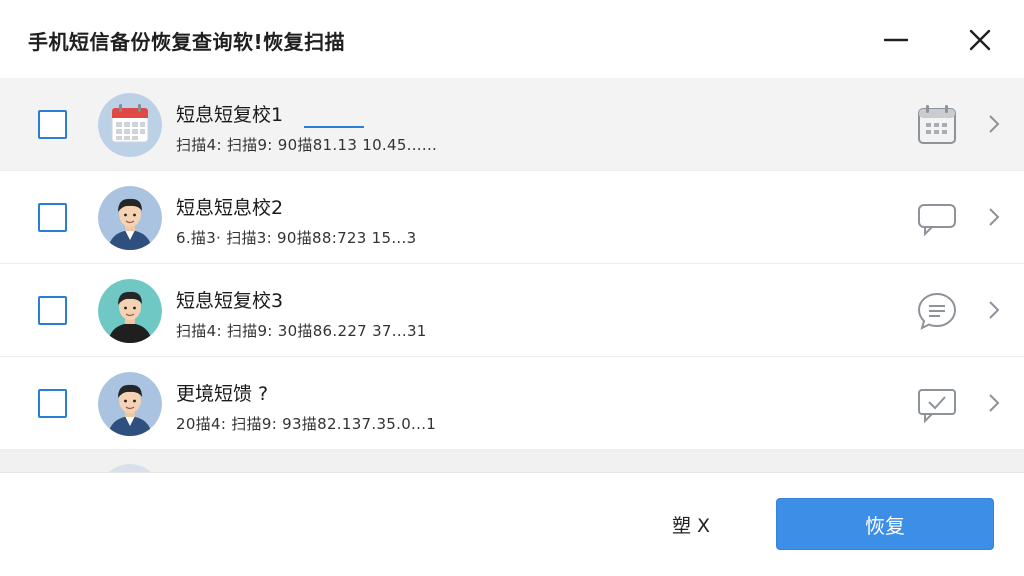 This screenshot has width=1024, height=576. I want to click on title-underline, so click(334, 127).